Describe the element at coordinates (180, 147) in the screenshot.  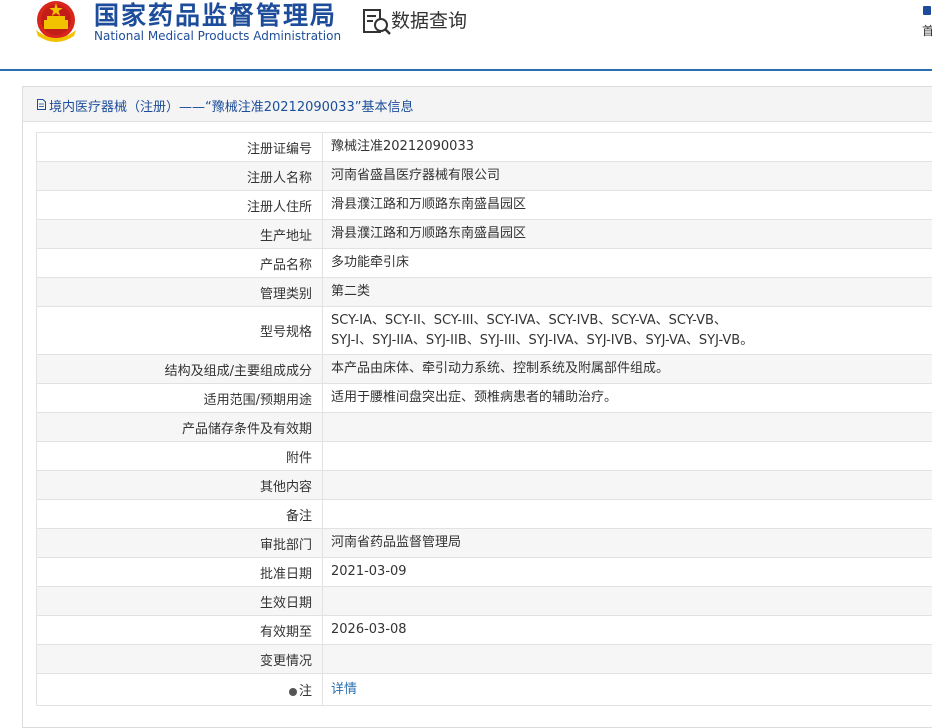
I see `row-label: 注册证编号` at that location.